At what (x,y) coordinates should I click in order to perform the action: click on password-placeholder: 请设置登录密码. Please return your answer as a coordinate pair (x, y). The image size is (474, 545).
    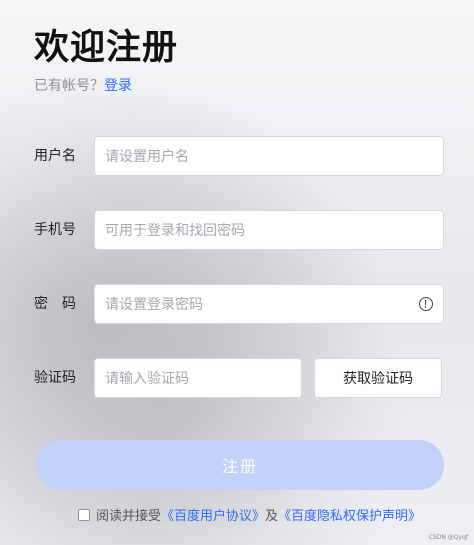
    Looking at the image, I should click on (154, 305).